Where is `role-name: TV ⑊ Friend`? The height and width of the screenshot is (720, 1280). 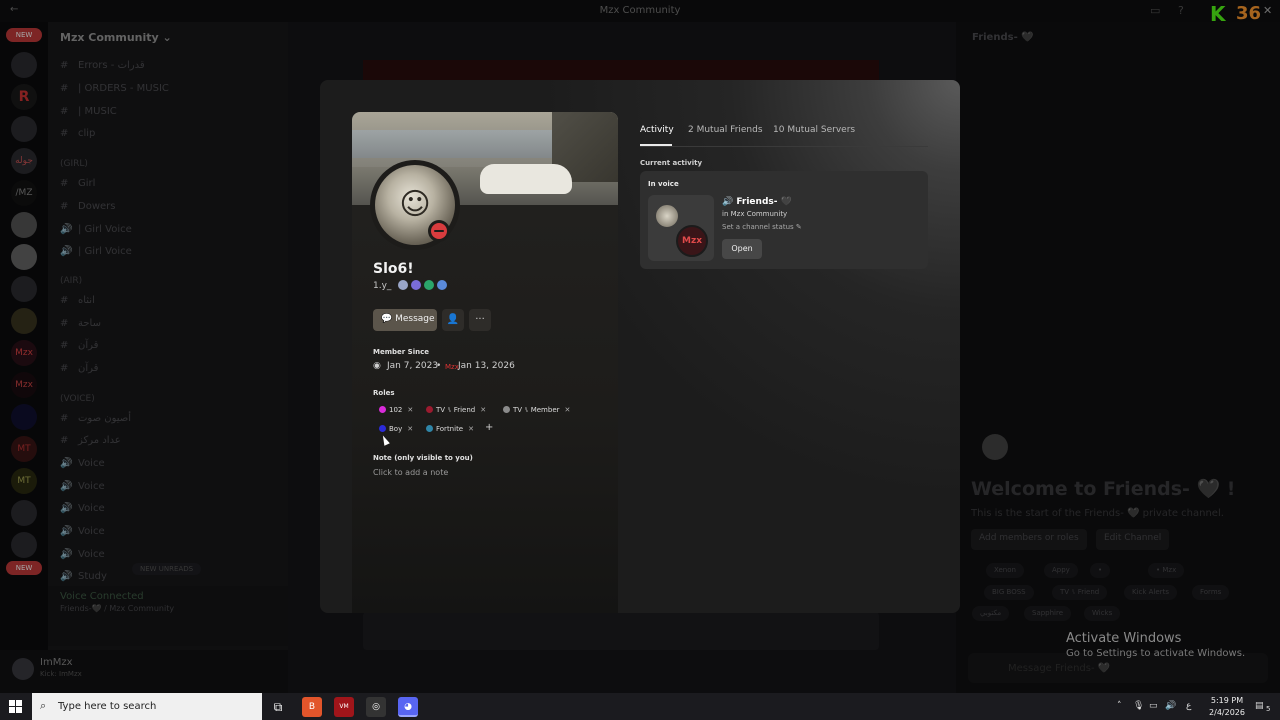 role-name: TV ⑊ Friend is located at coordinates (456, 410).